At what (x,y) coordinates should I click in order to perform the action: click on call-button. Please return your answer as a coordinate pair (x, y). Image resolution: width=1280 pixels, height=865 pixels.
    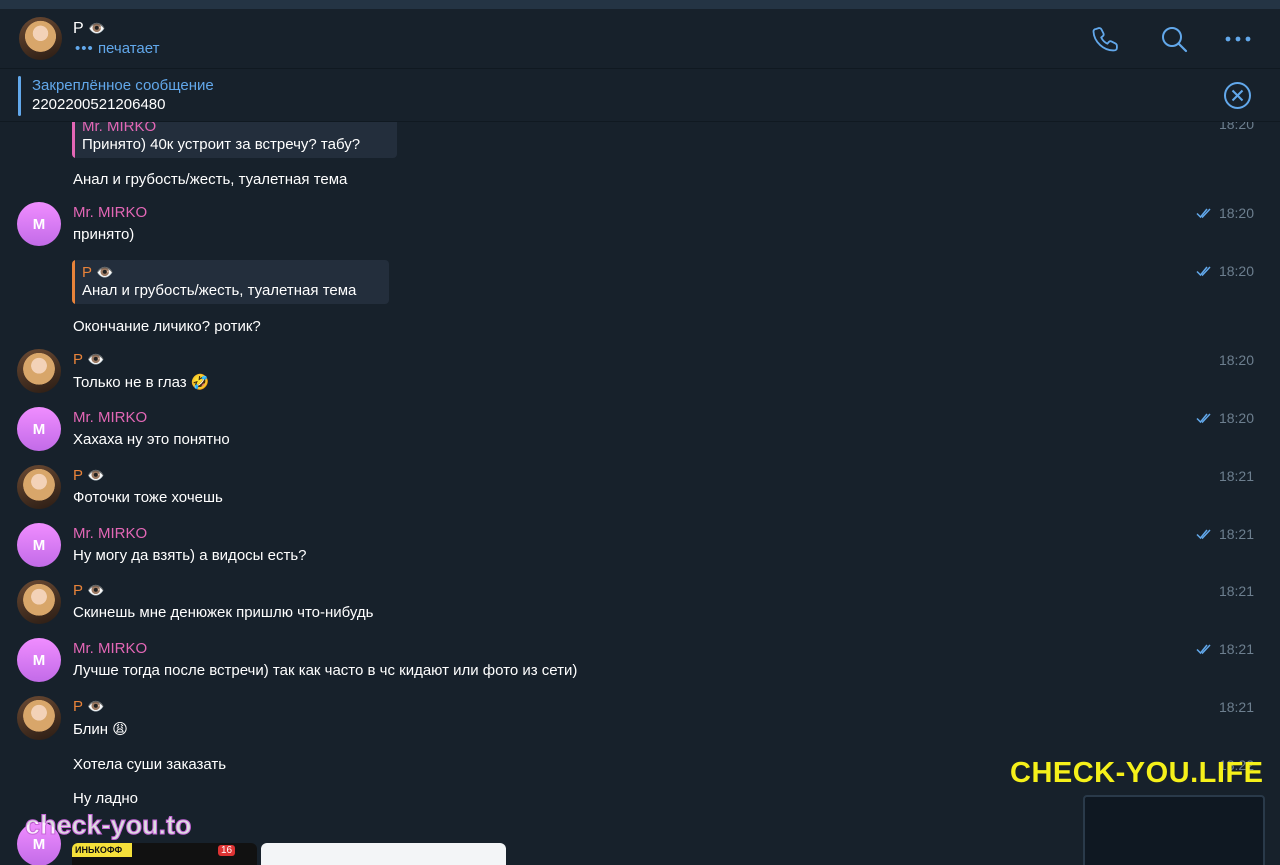
    Looking at the image, I should click on (1106, 39).